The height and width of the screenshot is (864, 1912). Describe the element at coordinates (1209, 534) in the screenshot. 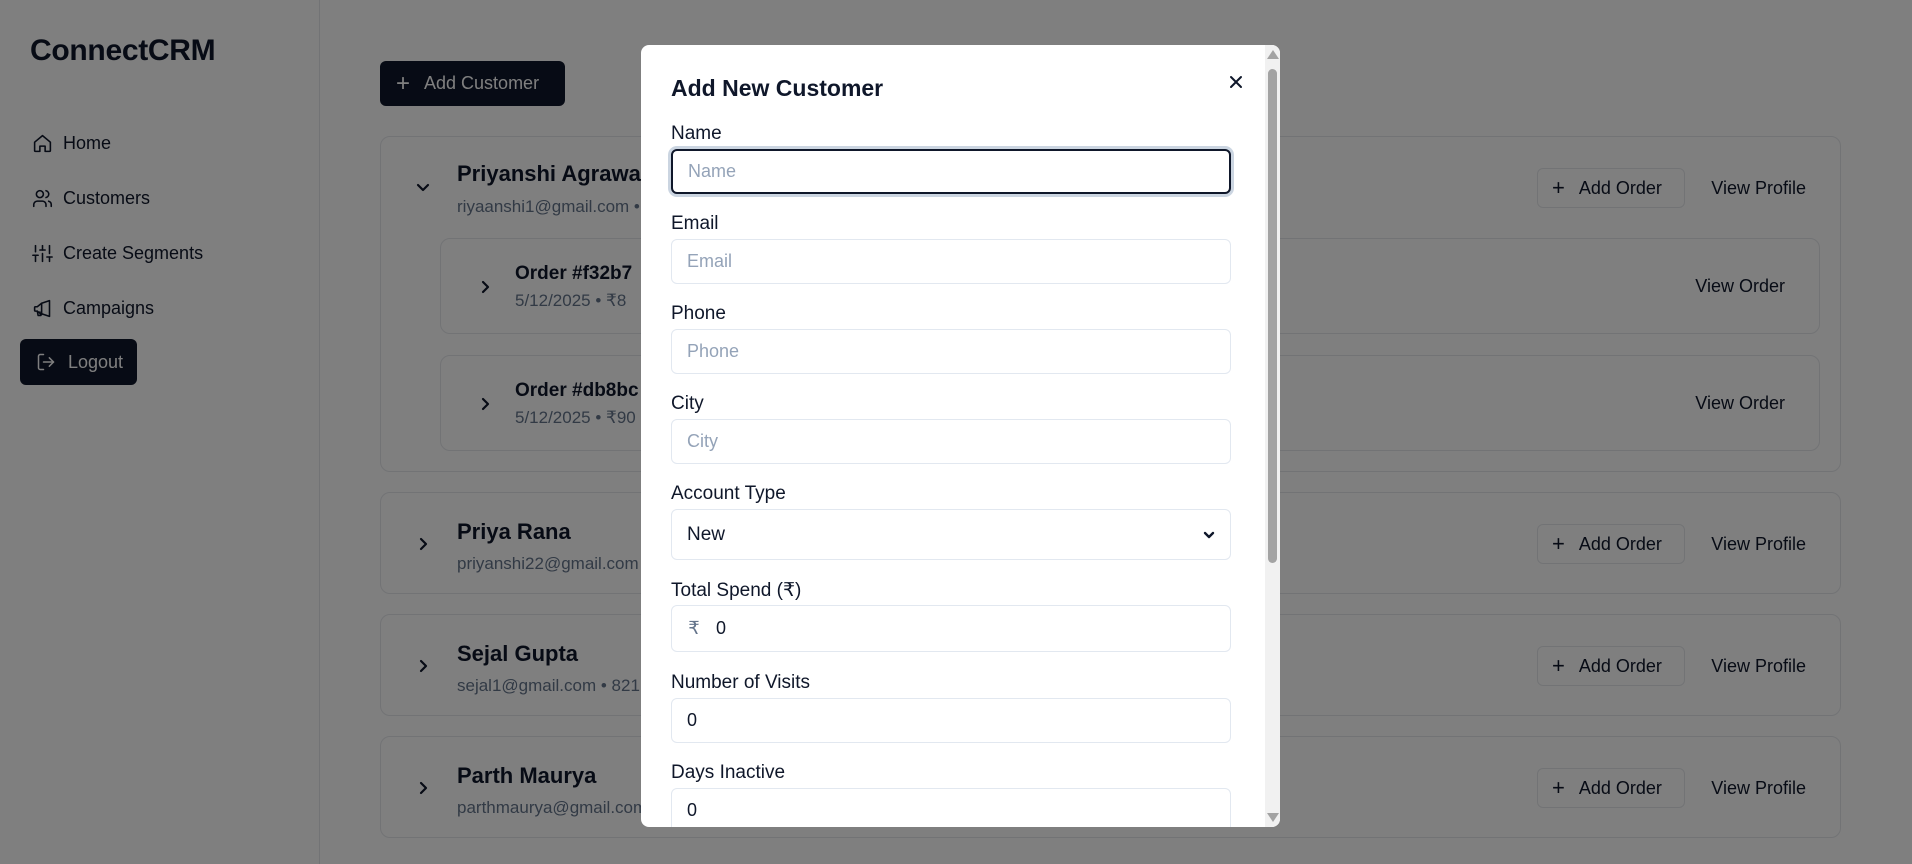

I see `chevron-down-icon` at that location.